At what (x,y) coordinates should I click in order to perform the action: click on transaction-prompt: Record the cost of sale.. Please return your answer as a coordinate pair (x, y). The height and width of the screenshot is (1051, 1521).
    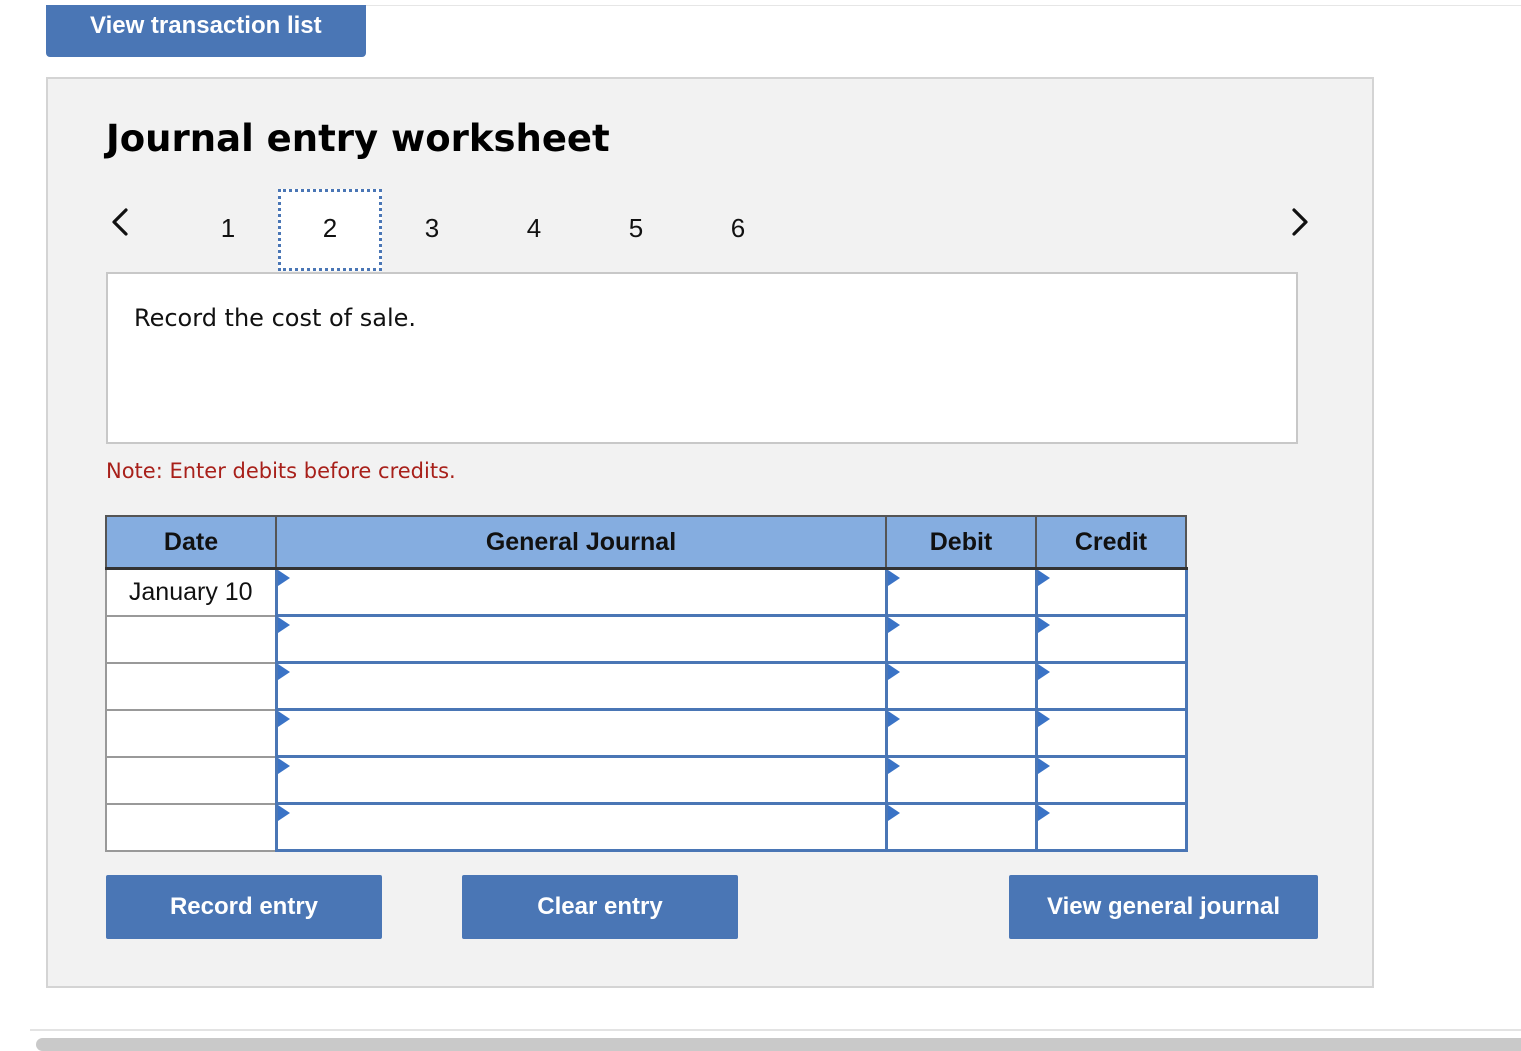
    Looking at the image, I should click on (275, 318).